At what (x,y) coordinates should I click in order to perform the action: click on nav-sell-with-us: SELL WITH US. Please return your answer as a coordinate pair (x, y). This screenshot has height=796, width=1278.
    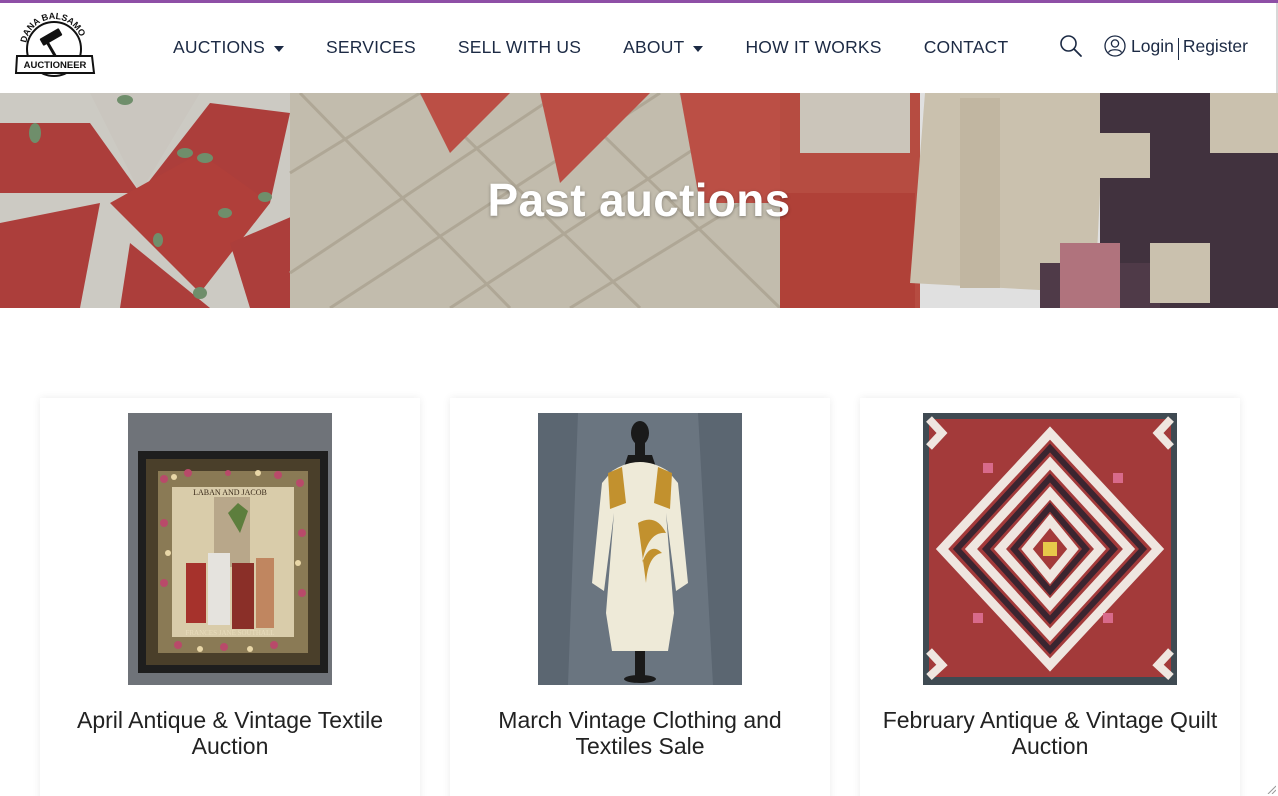
    Looking at the image, I should click on (519, 47).